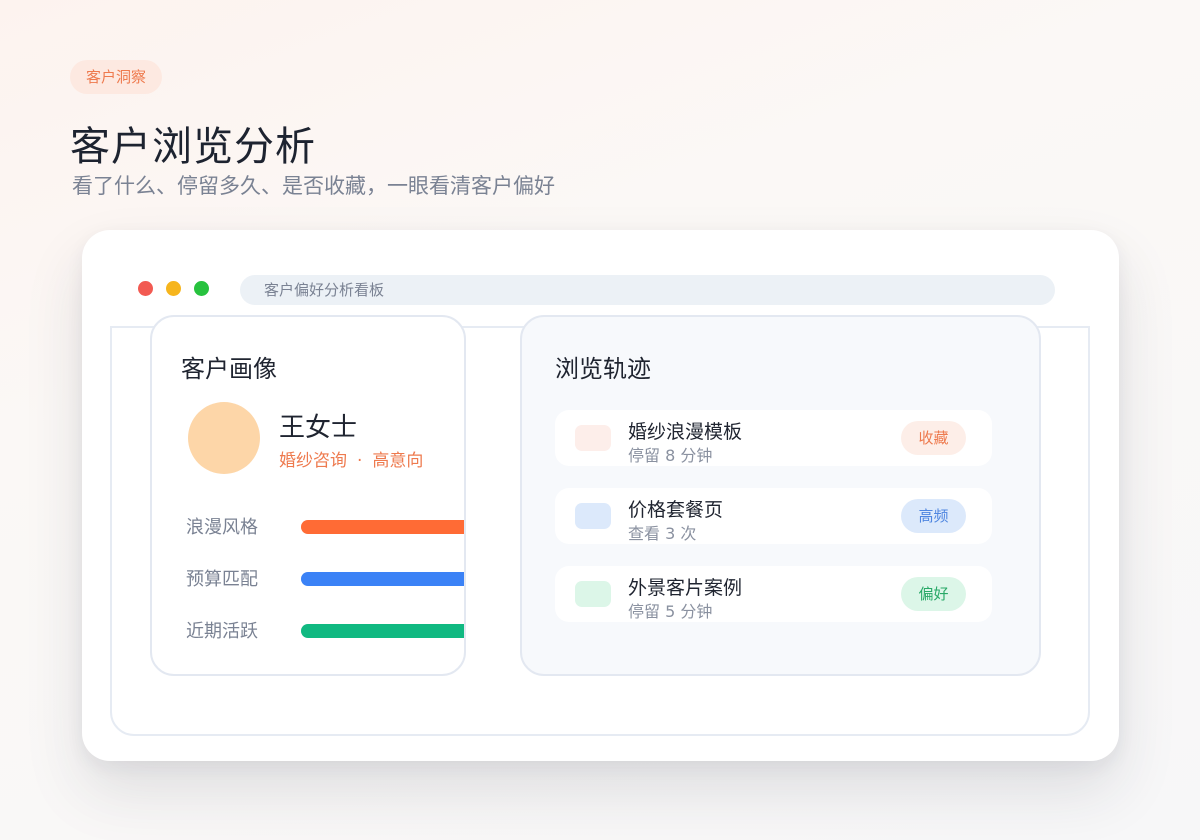  I want to click on trail-item-meta: 查看 3 次, so click(662, 533).